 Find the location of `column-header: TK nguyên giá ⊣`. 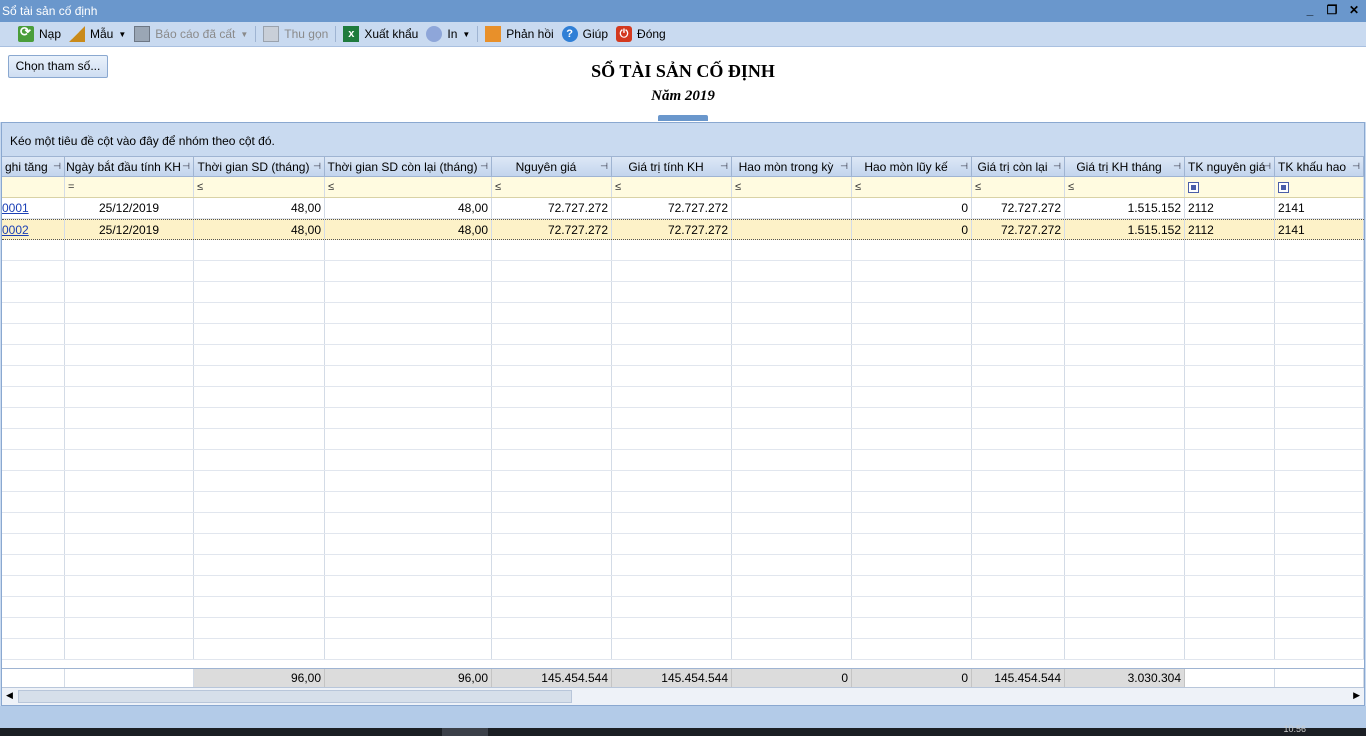

column-header: TK nguyên giá ⊣ is located at coordinates (1230, 166).